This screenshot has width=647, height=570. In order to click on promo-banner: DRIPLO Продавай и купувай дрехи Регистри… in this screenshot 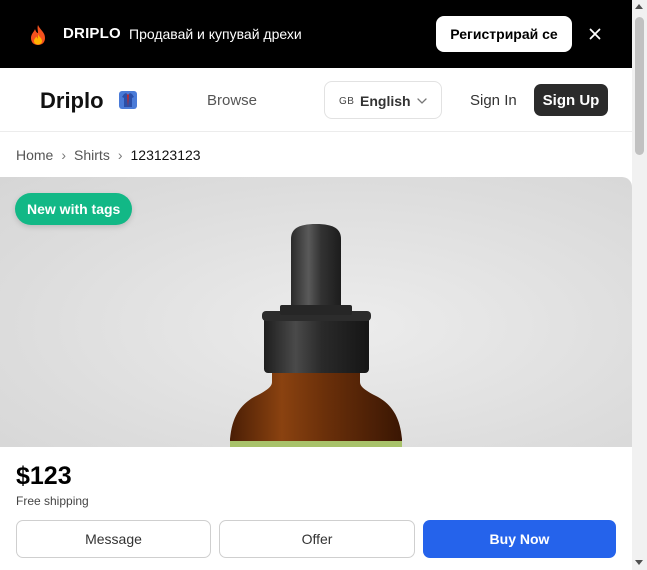, I will do `click(316, 34)`.